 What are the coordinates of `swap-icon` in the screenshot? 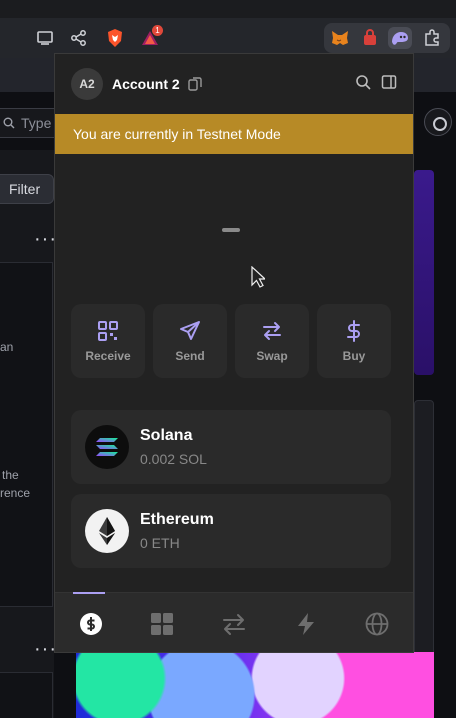 It's located at (272, 331).